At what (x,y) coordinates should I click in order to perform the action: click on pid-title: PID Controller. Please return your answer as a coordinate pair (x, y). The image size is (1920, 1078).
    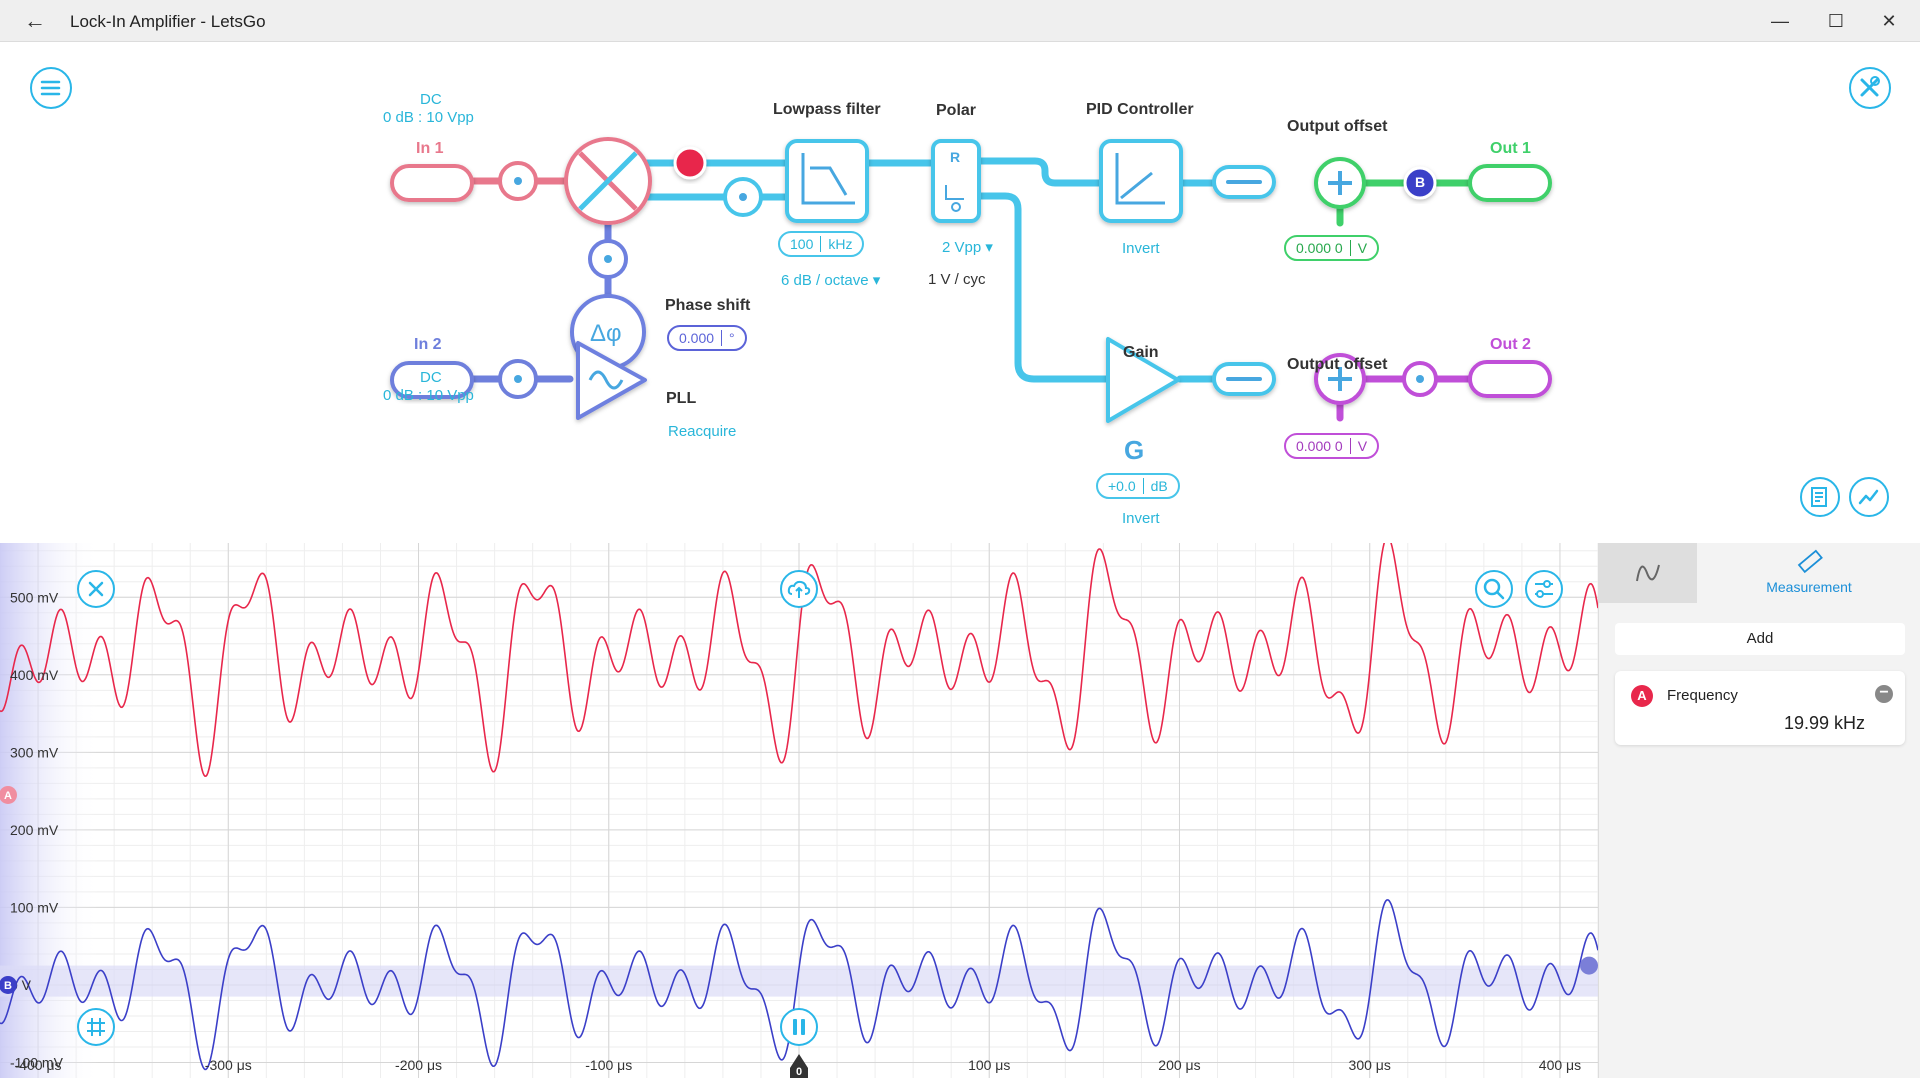
    Looking at the image, I should click on (1140, 109).